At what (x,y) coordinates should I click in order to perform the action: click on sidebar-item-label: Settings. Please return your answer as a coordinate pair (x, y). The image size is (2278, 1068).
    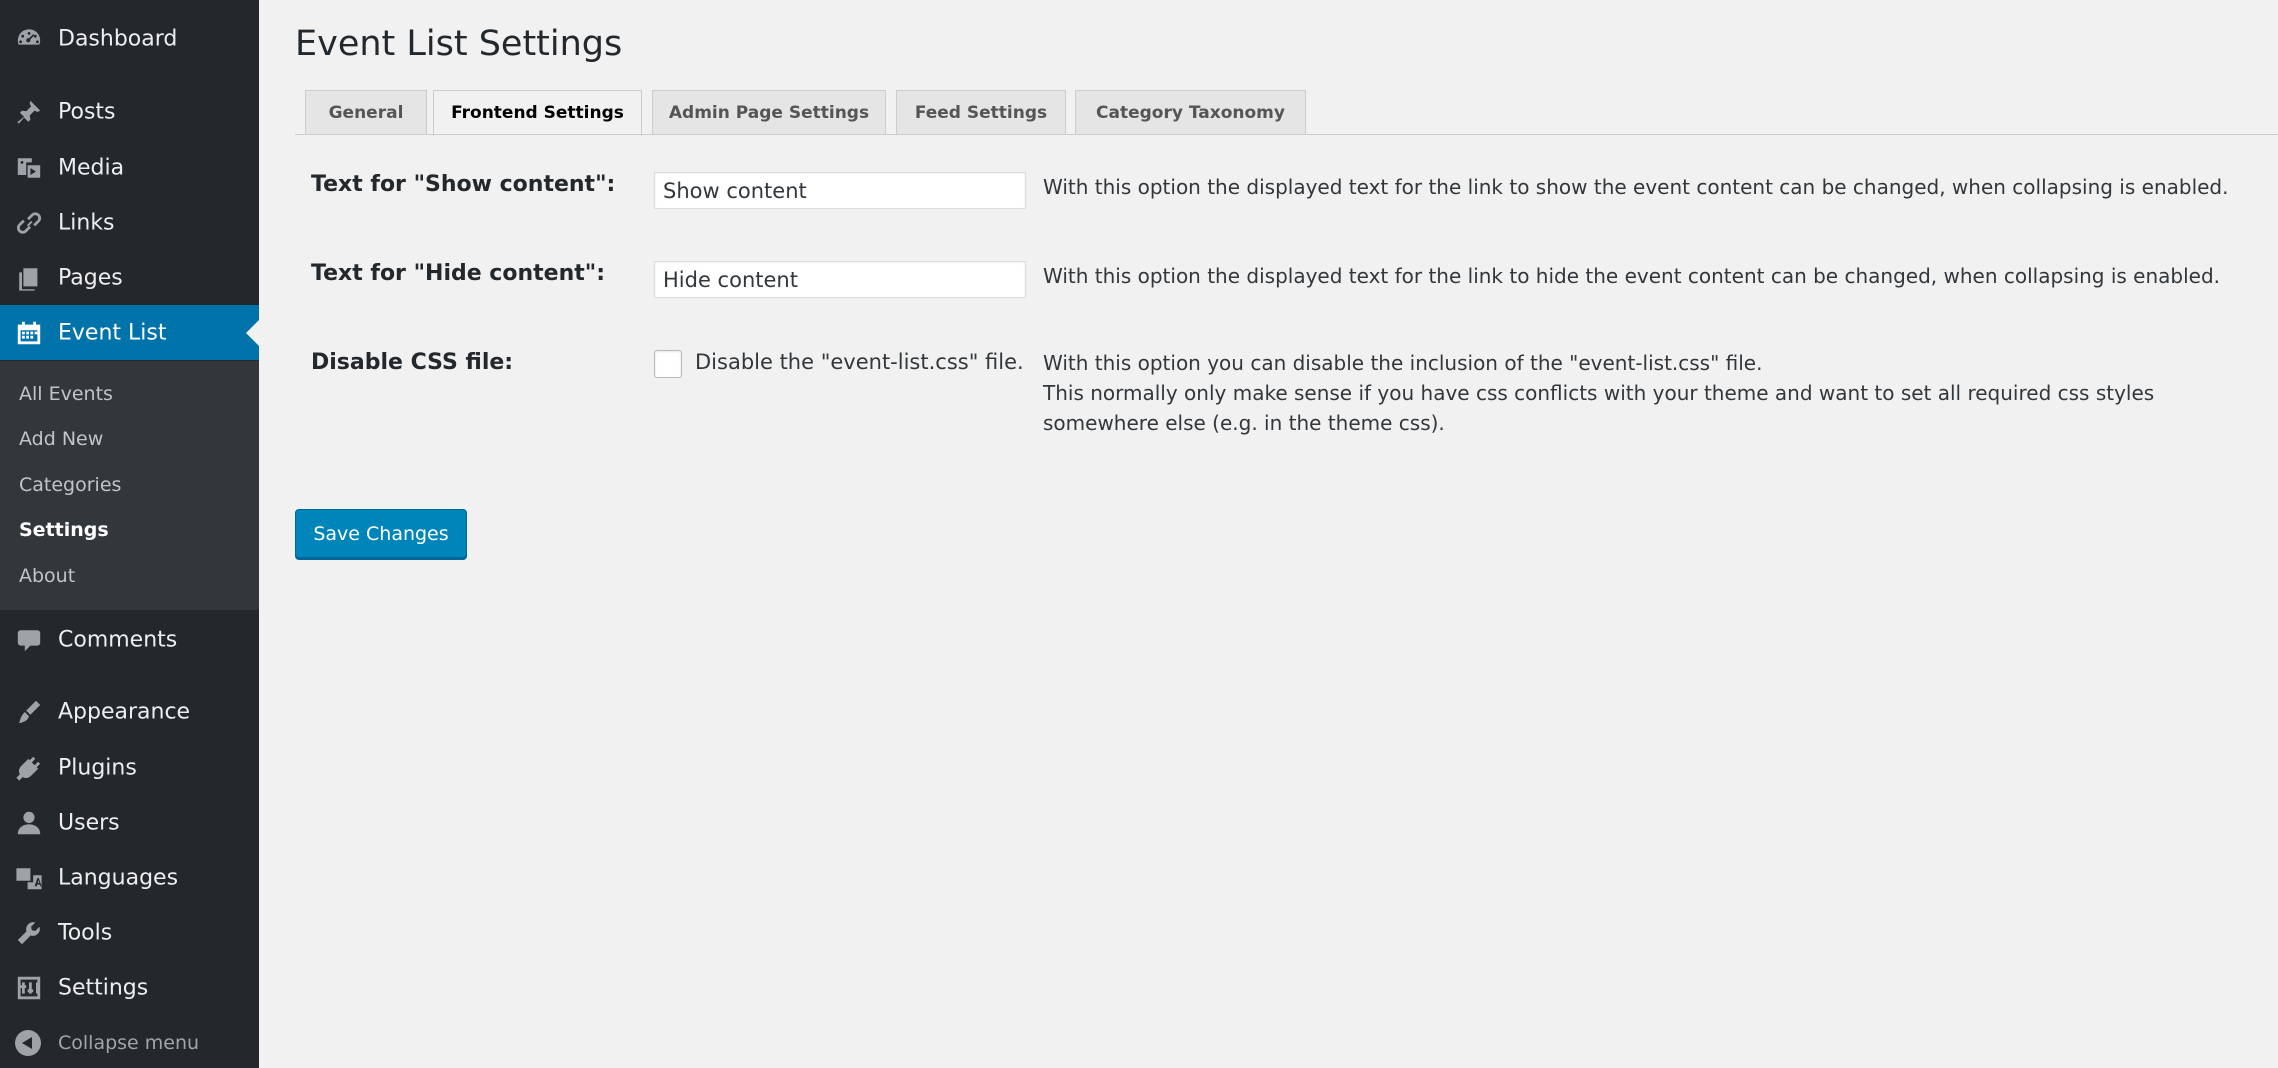
    Looking at the image, I should click on (103, 987).